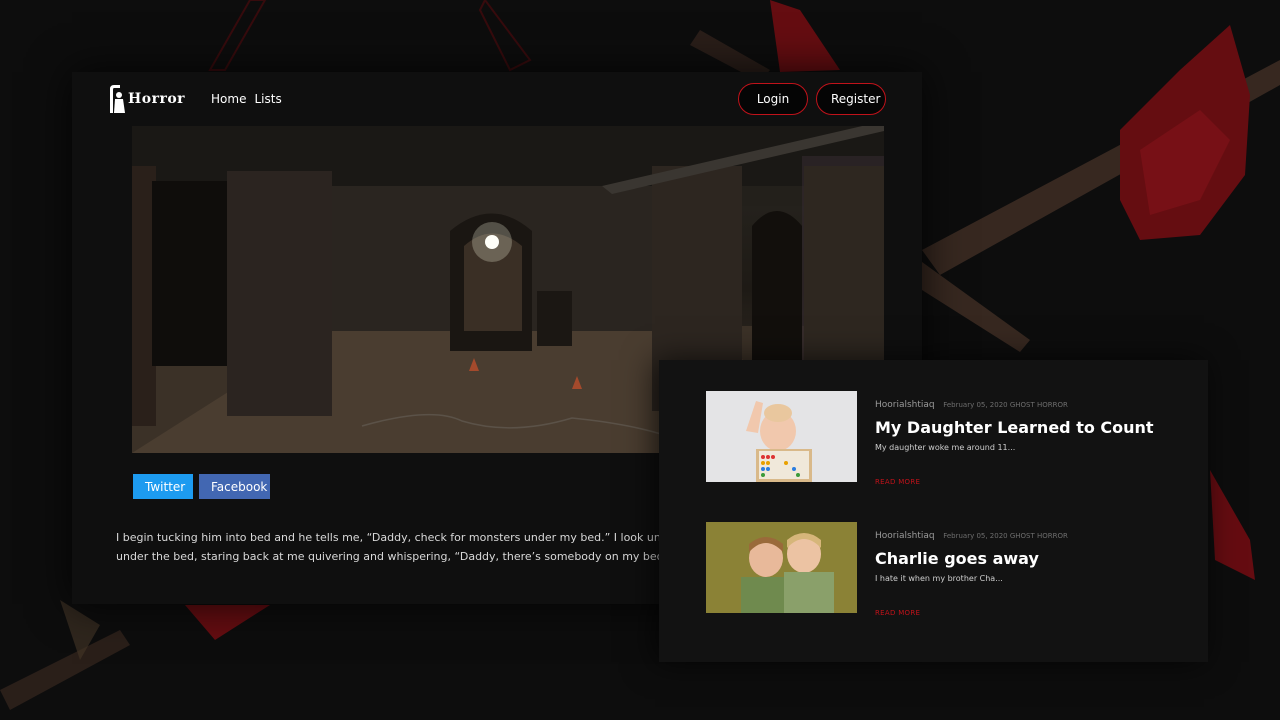 Image resolution: width=1280 pixels, height=720 pixels. I want to click on baby-abacus-image, so click(781, 436).